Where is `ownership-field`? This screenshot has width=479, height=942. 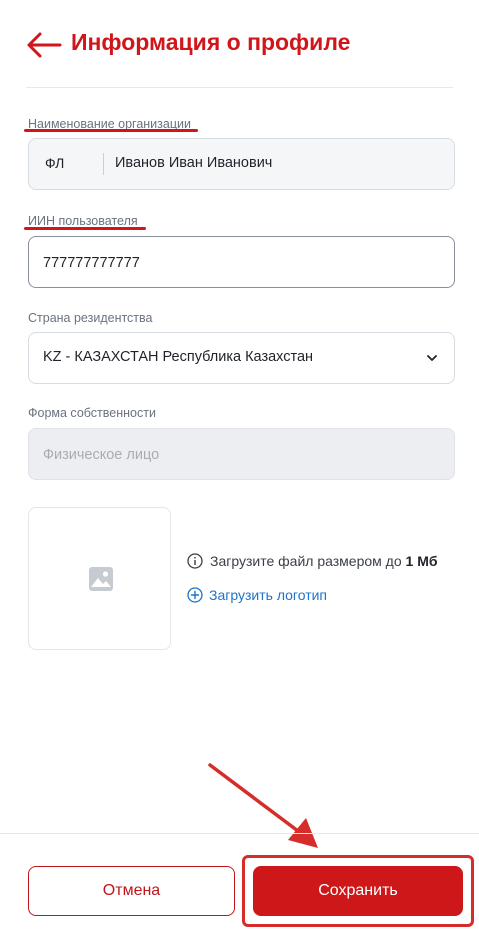
ownership-field is located at coordinates (241, 454).